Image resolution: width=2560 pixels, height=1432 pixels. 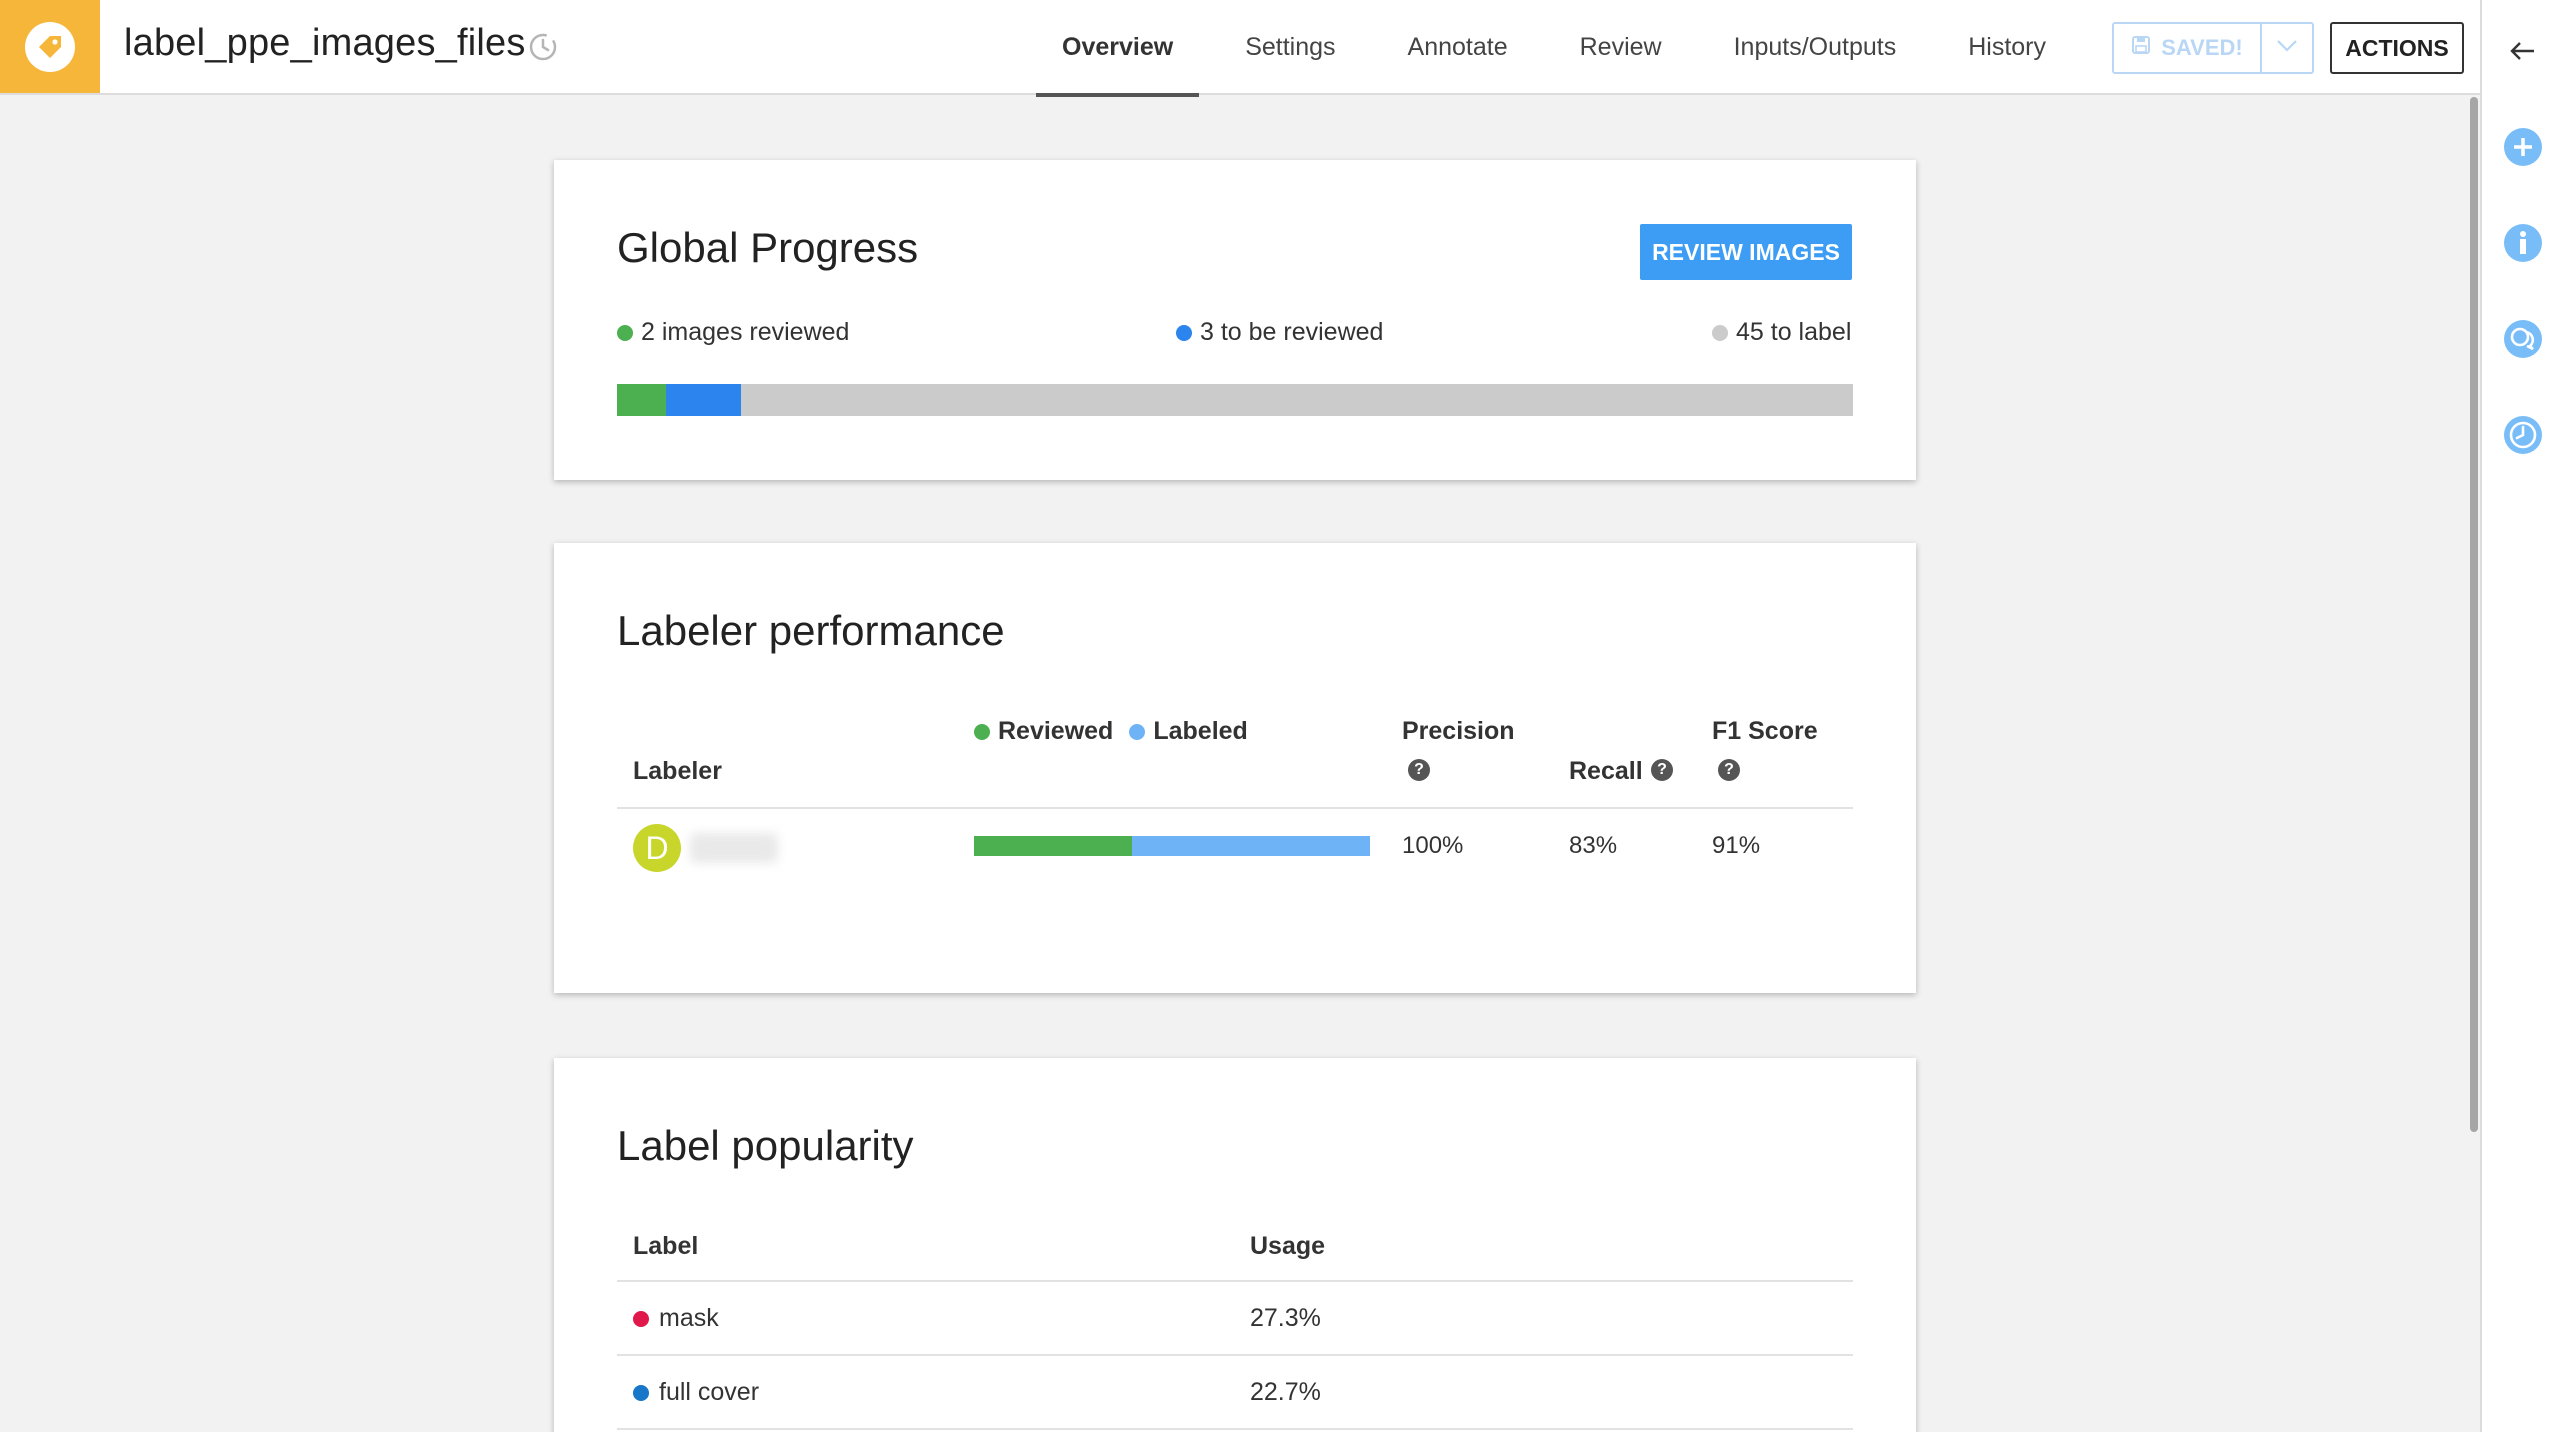 What do you see at coordinates (1285, 1392) in the screenshot?
I see `label-usage: 22.7%` at bounding box center [1285, 1392].